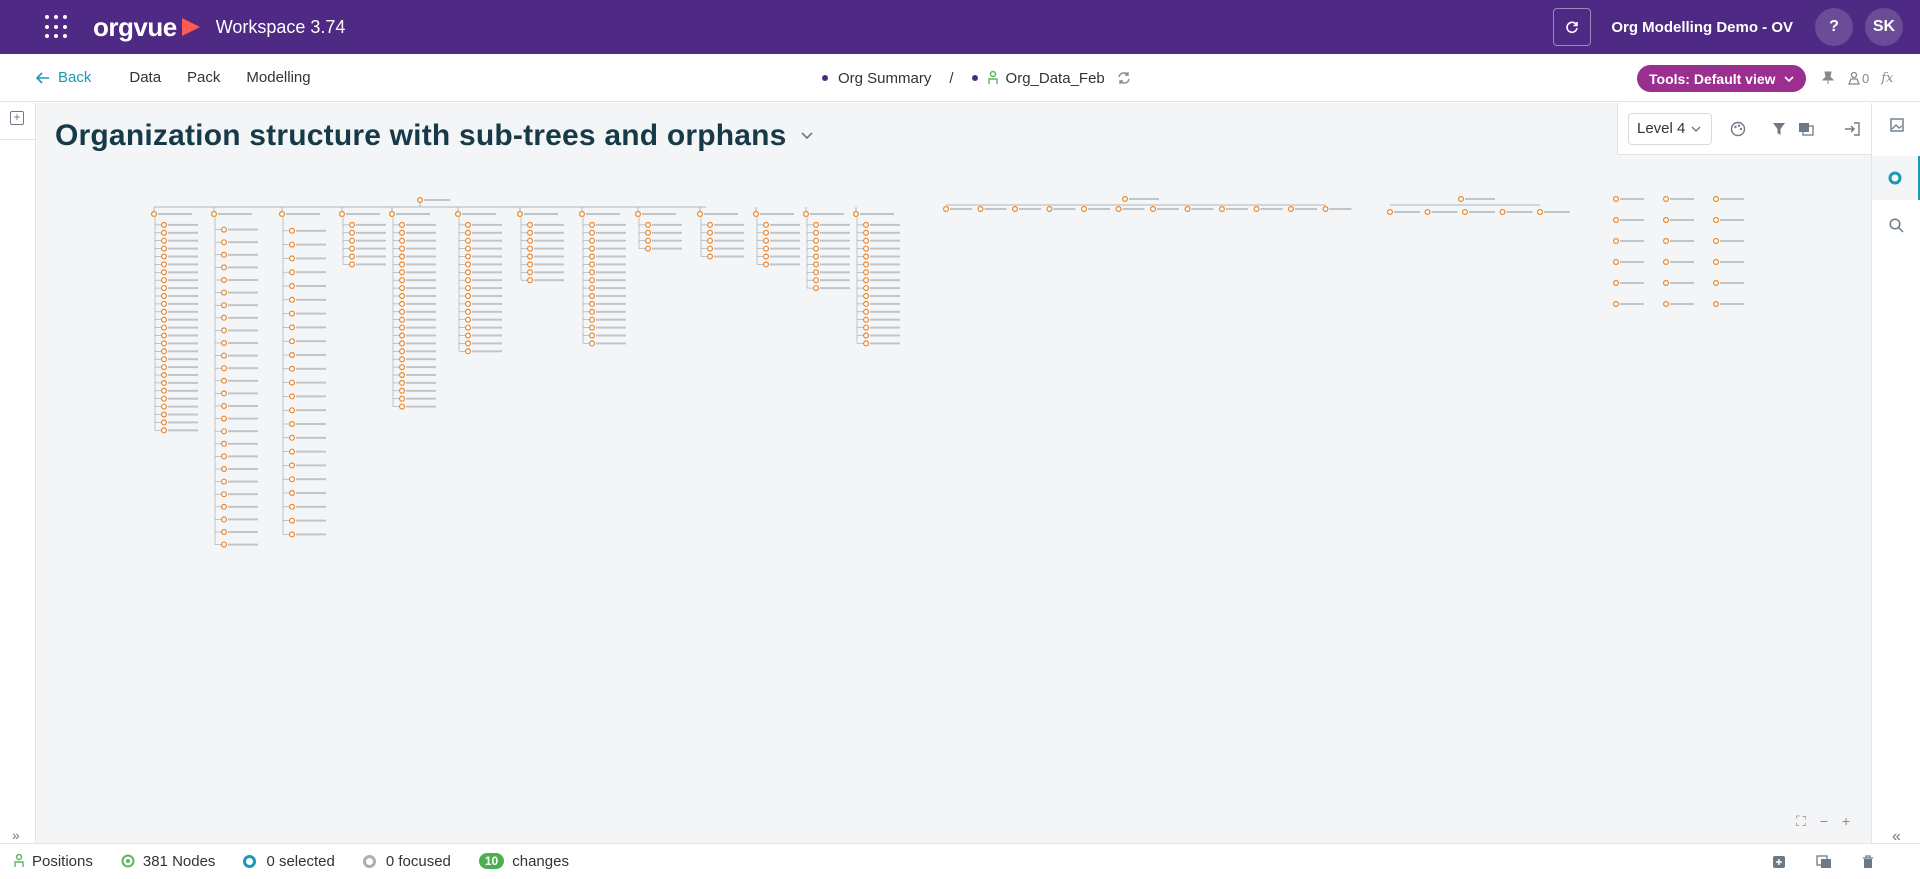 The width and height of the screenshot is (1920, 879). I want to click on delete-icon, so click(1868, 861).